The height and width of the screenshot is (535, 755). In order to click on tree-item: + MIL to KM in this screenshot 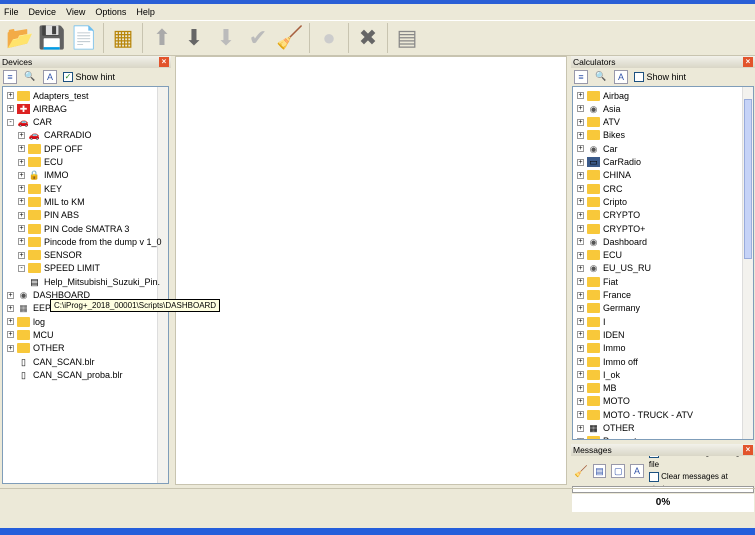, I will do `click(51, 201)`.